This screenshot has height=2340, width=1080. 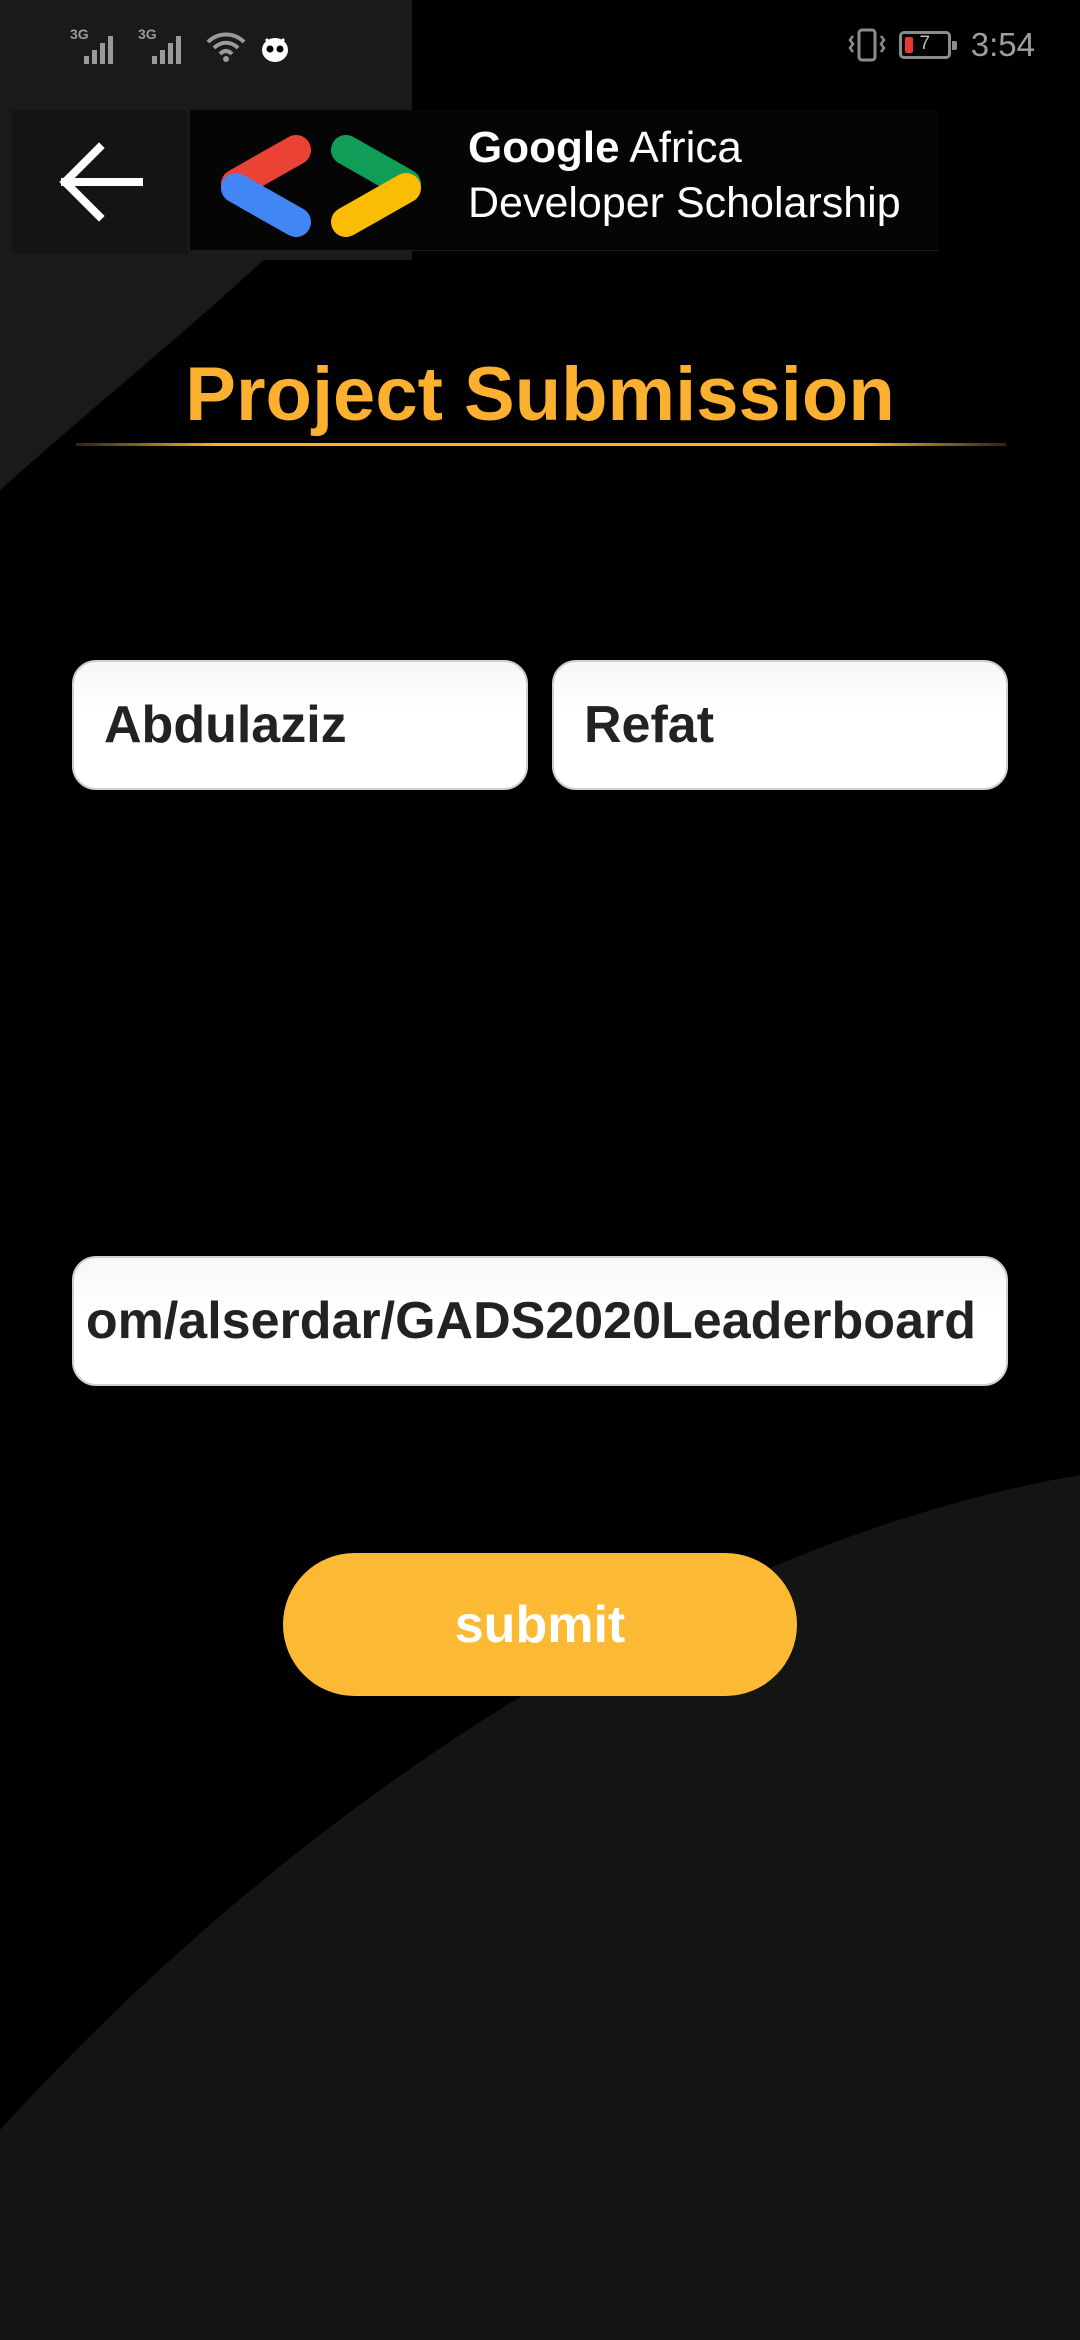 What do you see at coordinates (225, 725) in the screenshot?
I see `first-name-value: Abdulaziz` at bounding box center [225, 725].